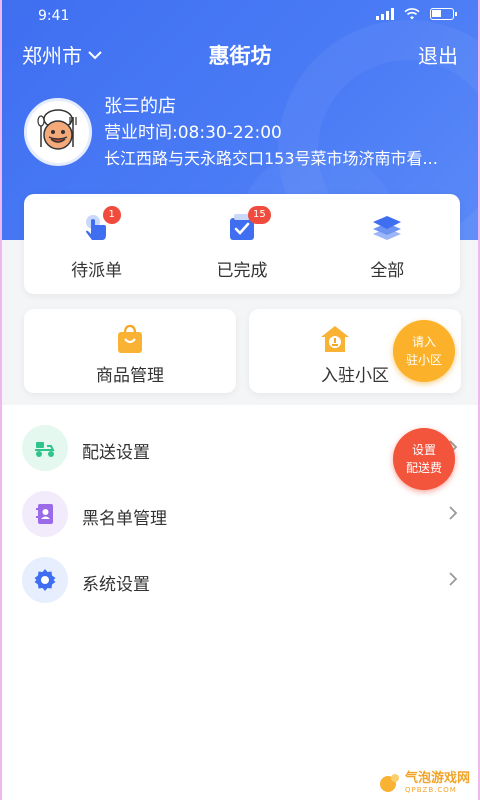 This screenshot has height=800, width=480. Describe the element at coordinates (423, 342) in the screenshot. I see `bubble-line: 请入` at that location.